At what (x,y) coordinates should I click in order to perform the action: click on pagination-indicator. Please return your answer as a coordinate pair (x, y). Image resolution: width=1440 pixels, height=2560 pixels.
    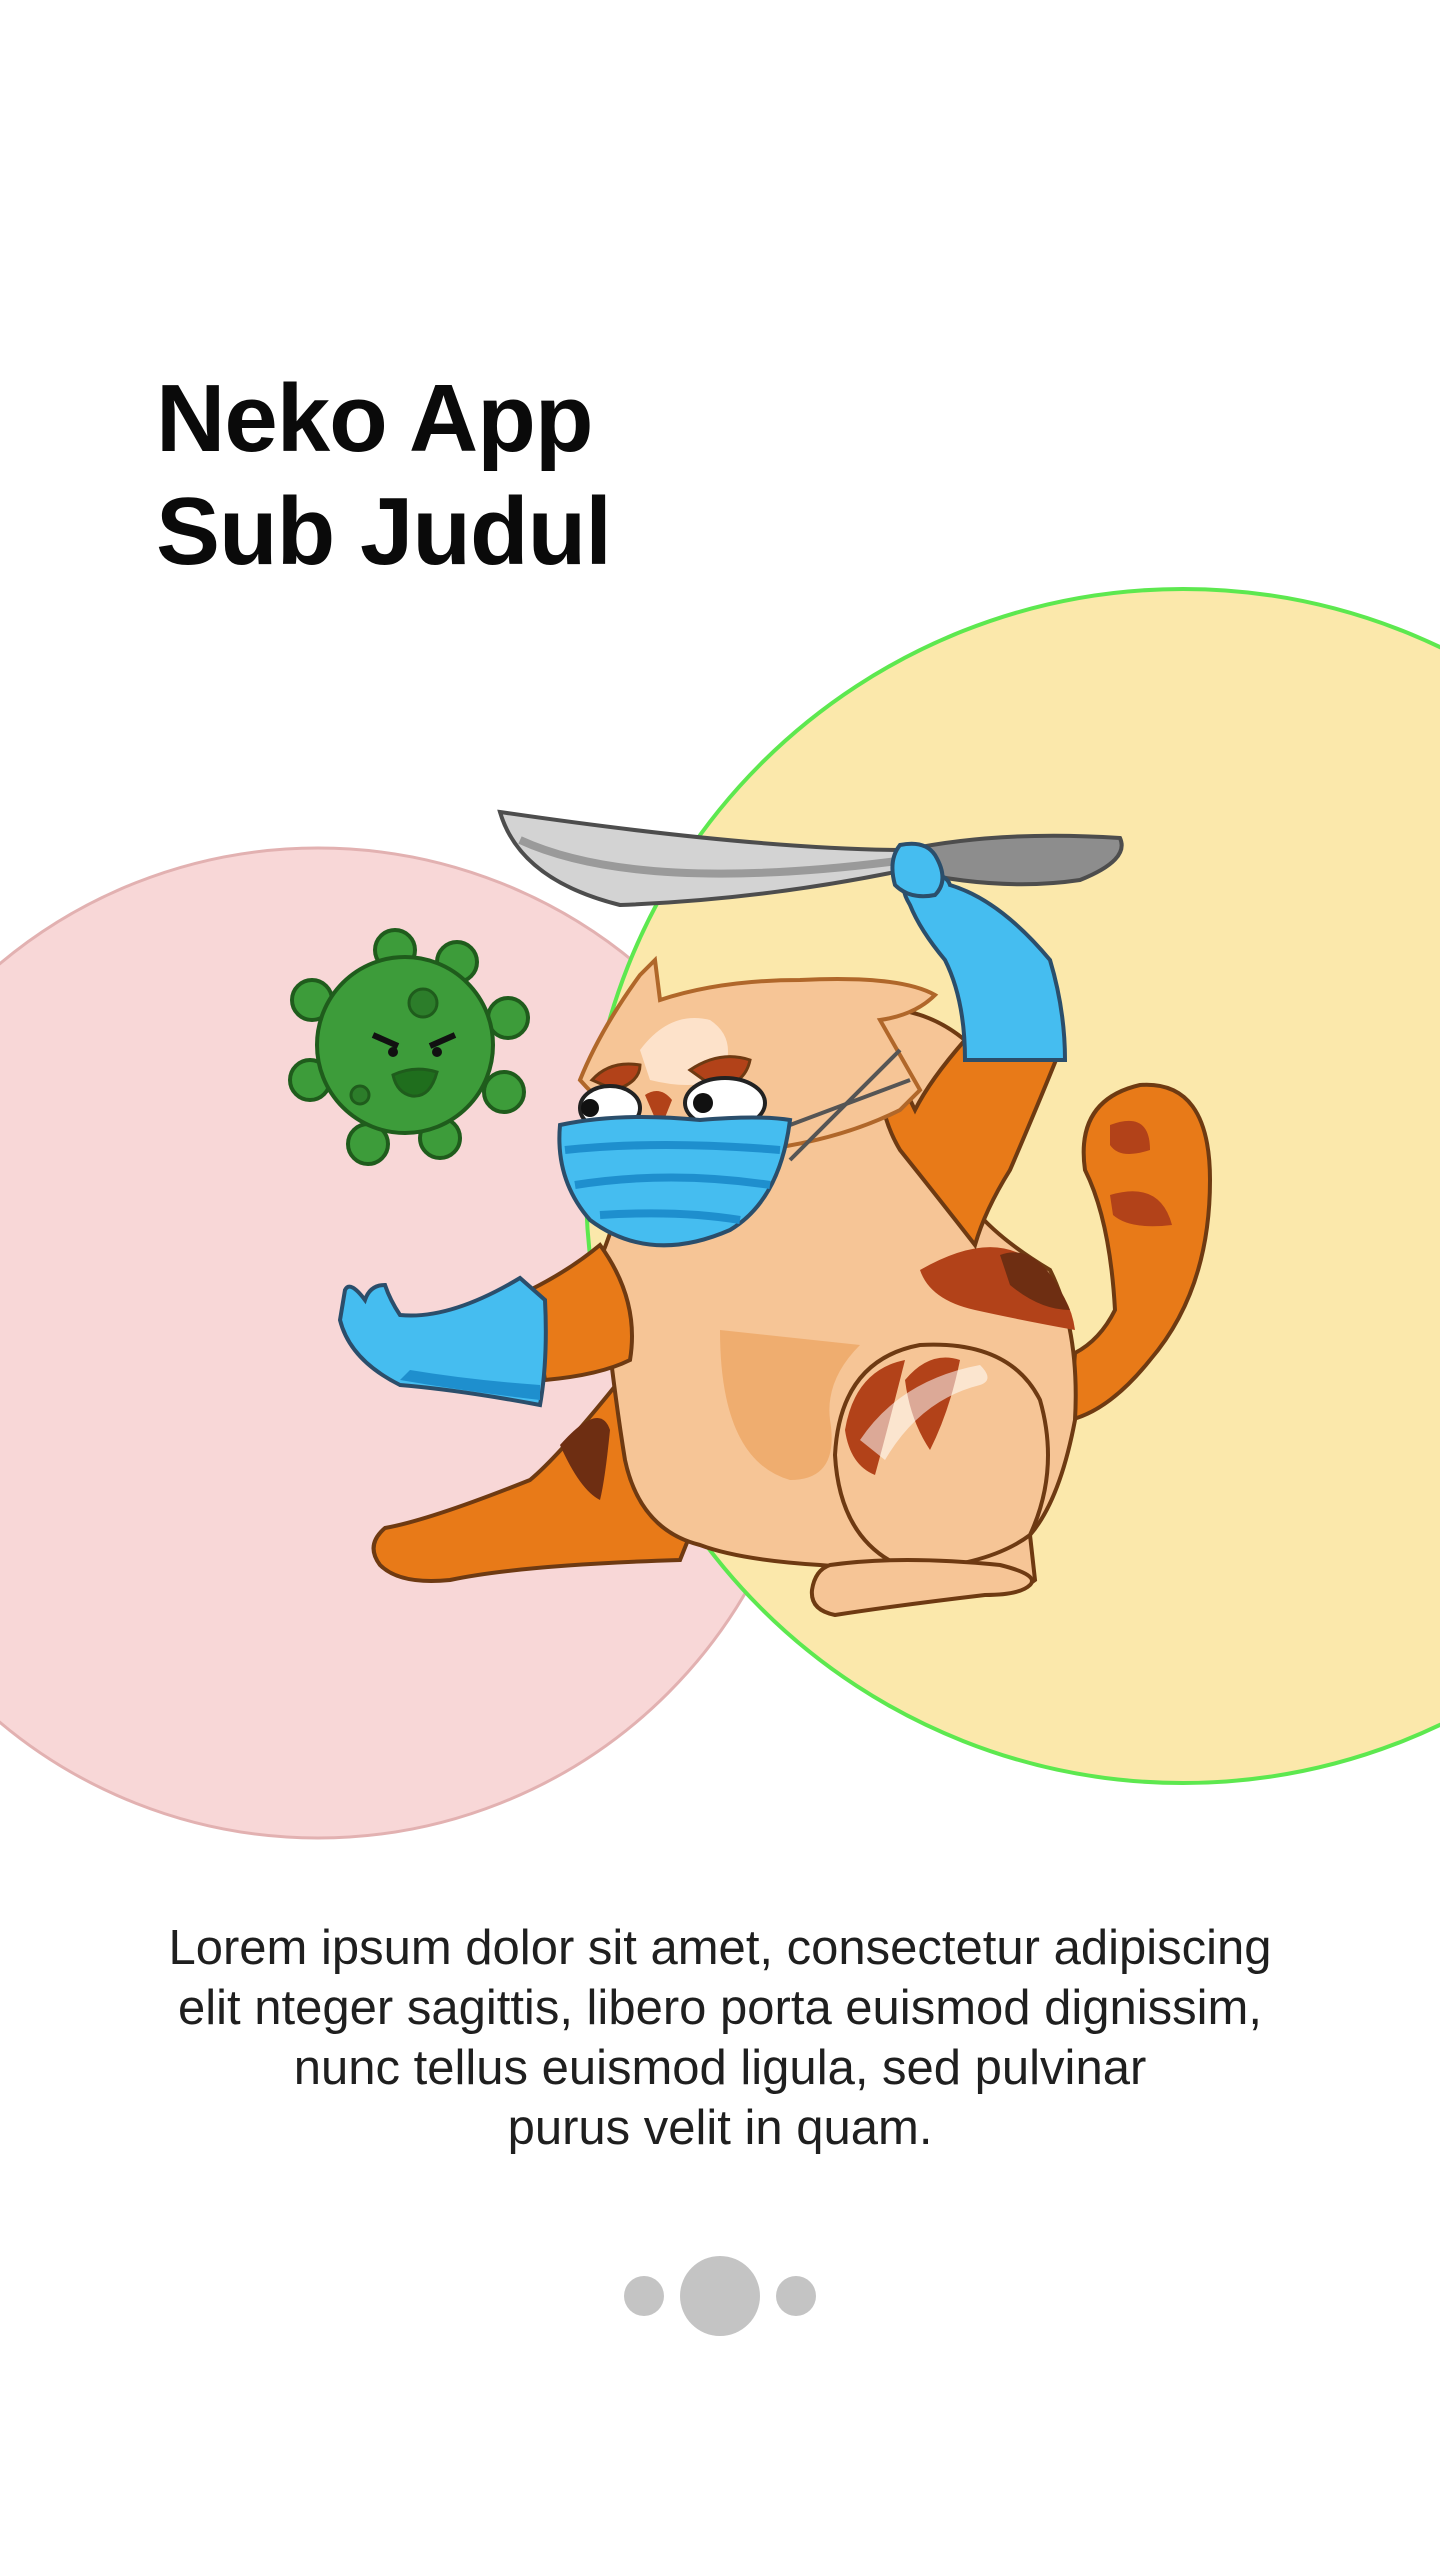
    Looking at the image, I should click on (720, 2296).